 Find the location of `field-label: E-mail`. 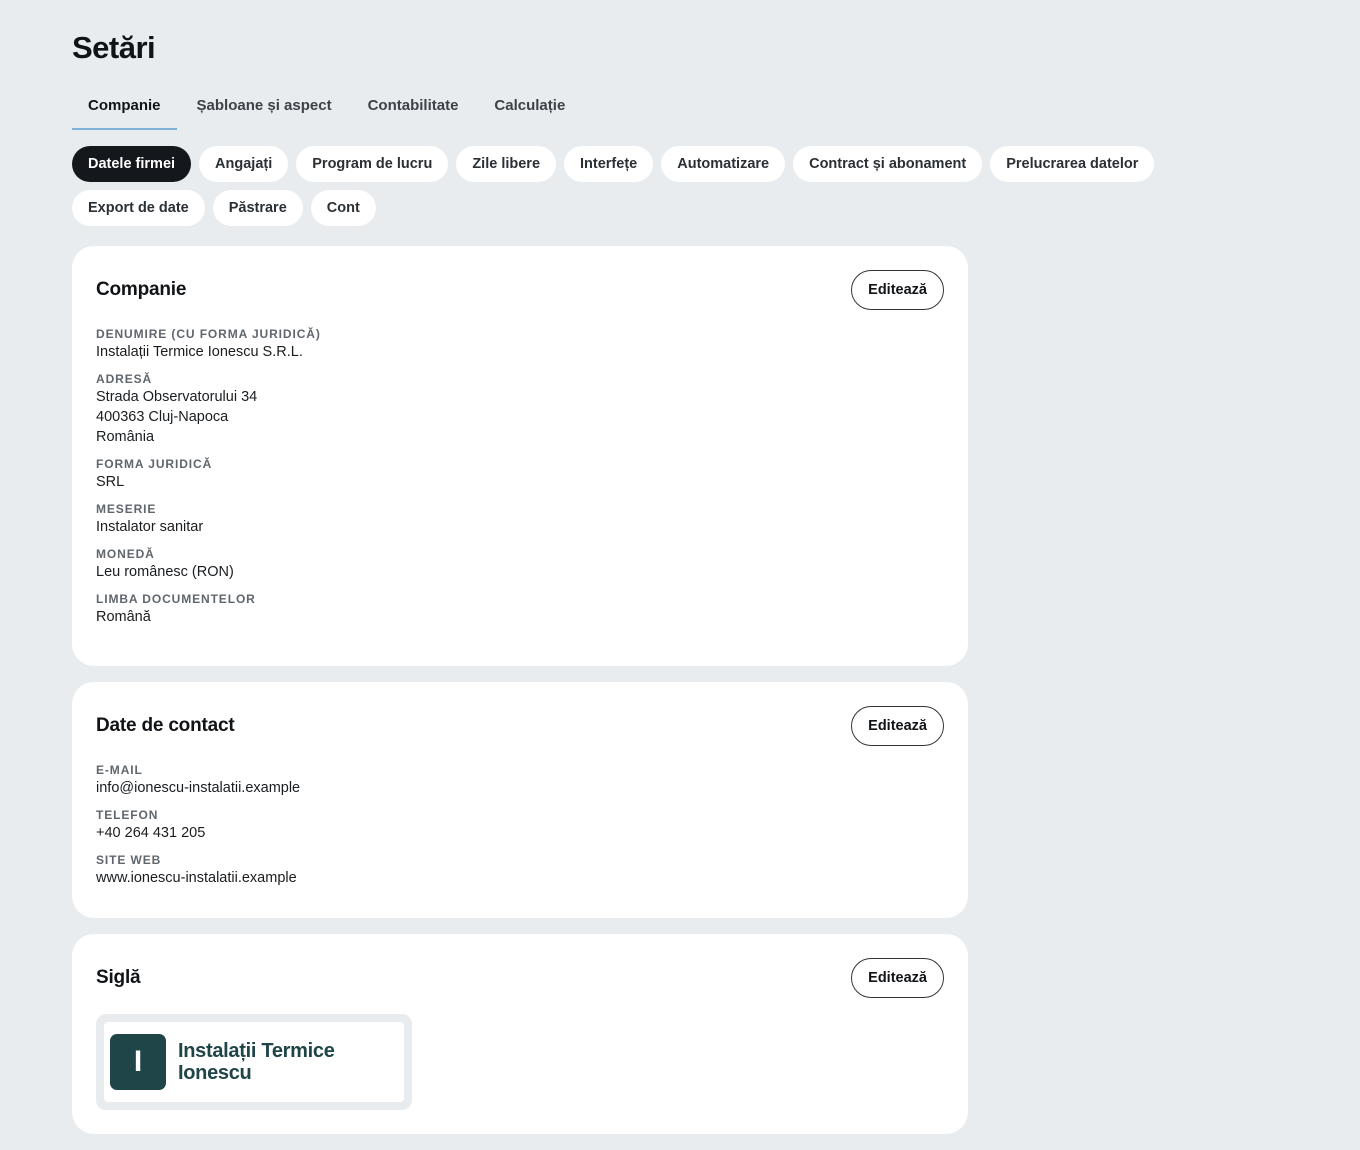

field-label: E-mail is located at coordinates (119, 770).